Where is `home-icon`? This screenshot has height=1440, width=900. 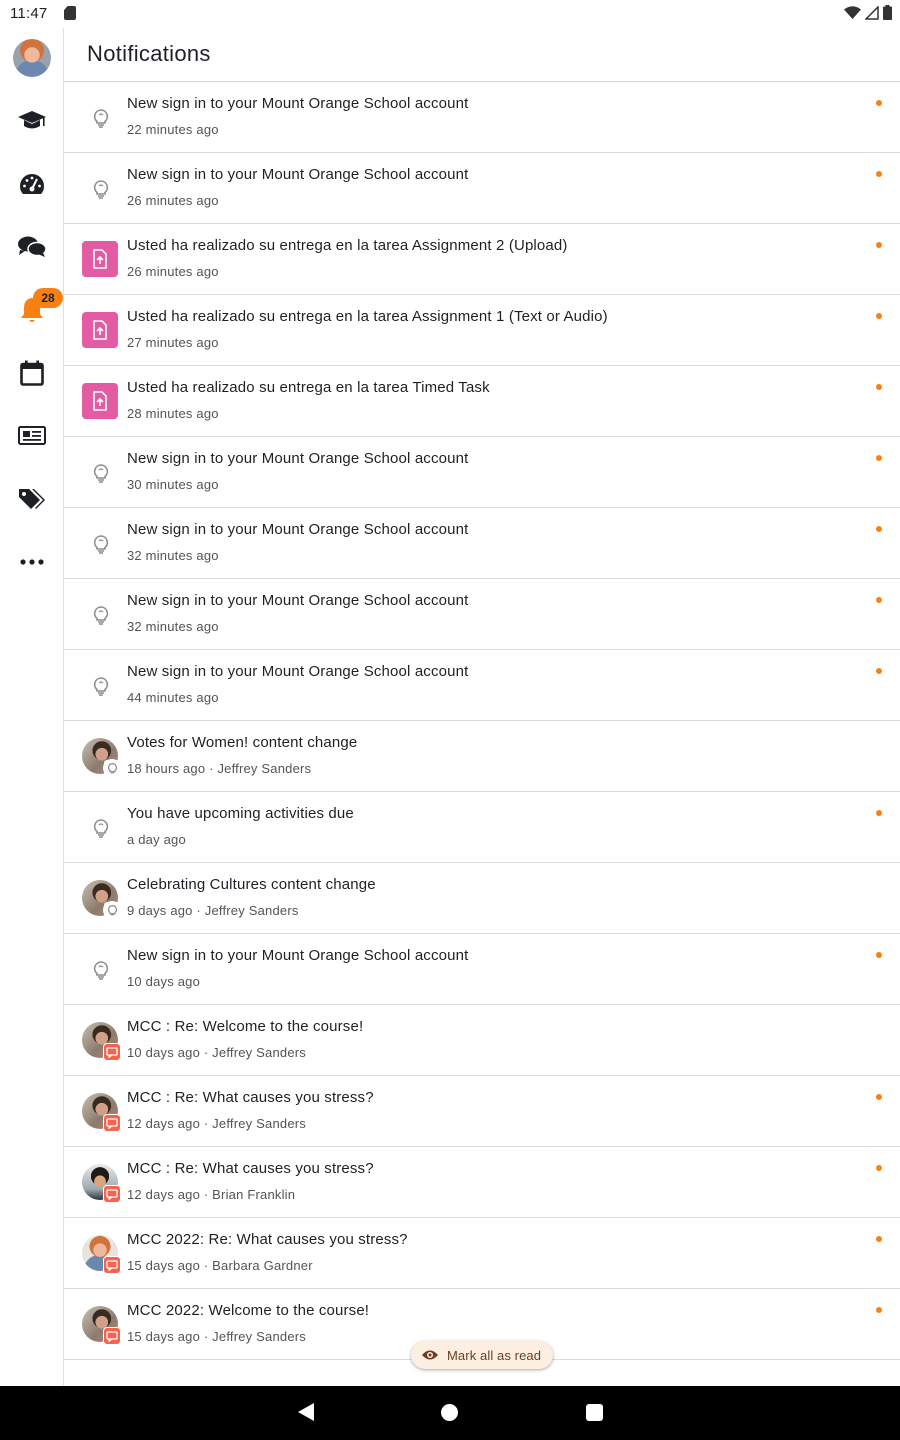
home-icon is located at coordinates (449, 1412).